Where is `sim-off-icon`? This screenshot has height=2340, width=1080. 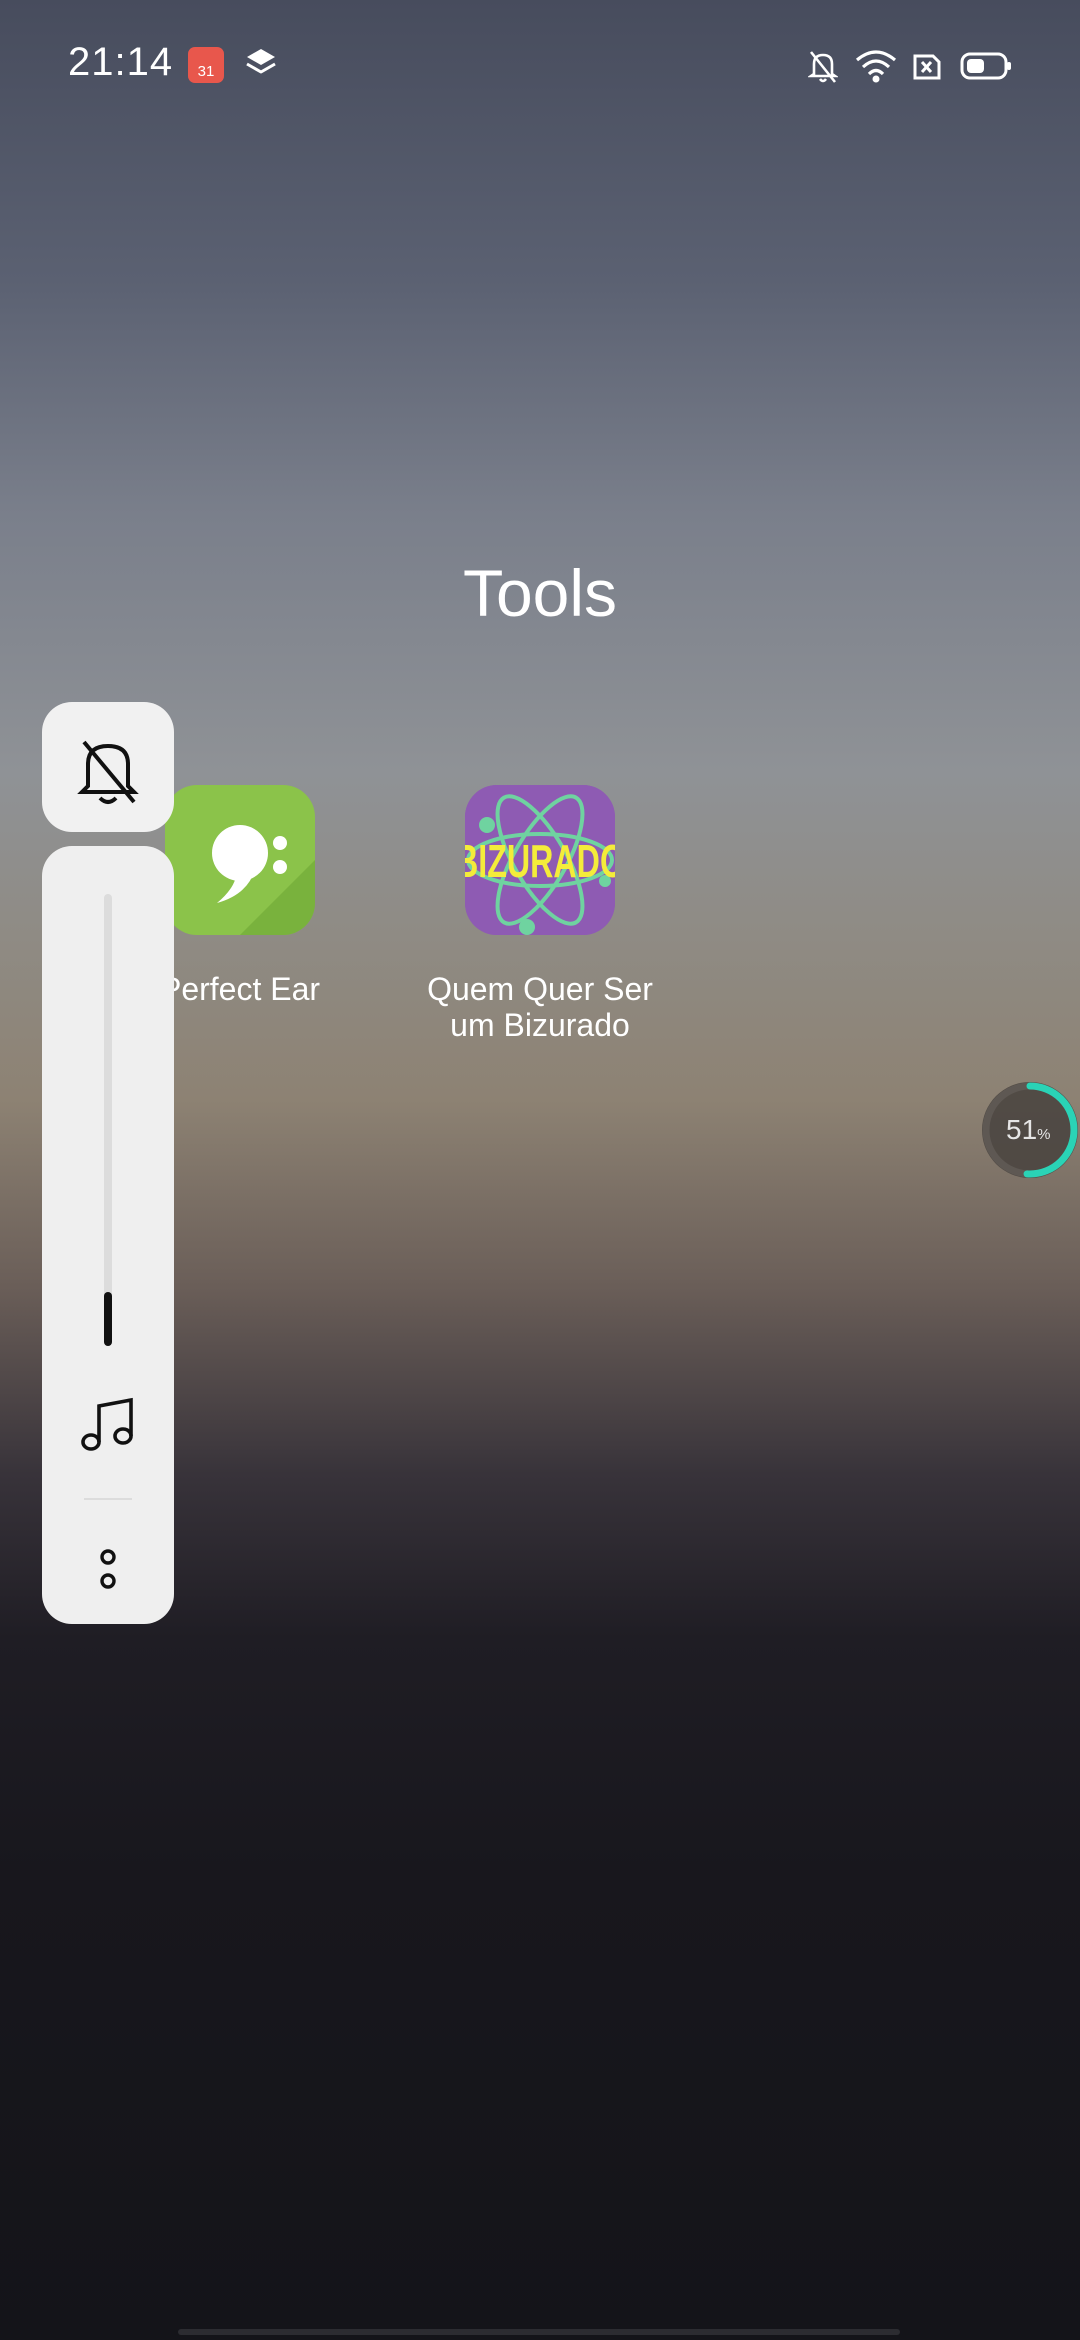
sim-off-icon is located at coordinates (927, 67).